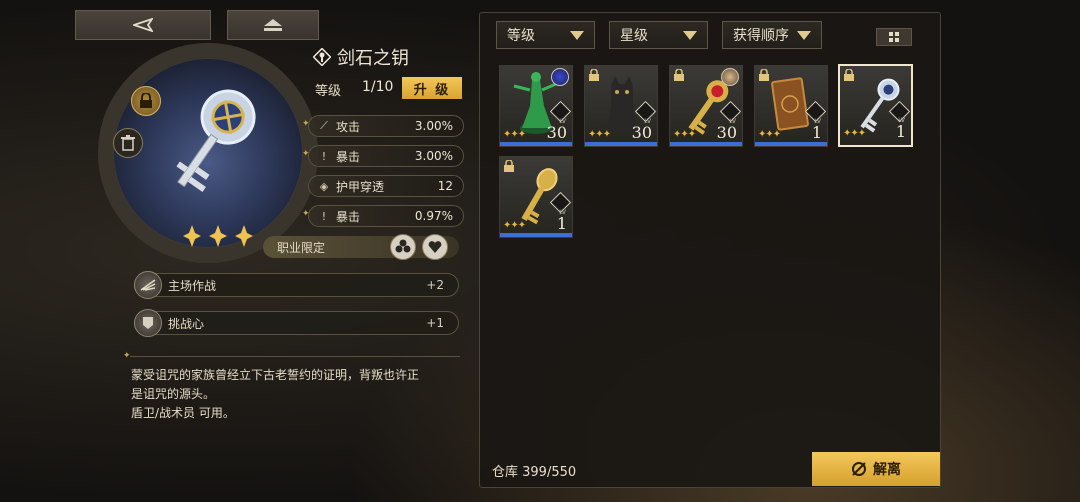  I want to click on dropdown-label: 等级, so click(521, 36).